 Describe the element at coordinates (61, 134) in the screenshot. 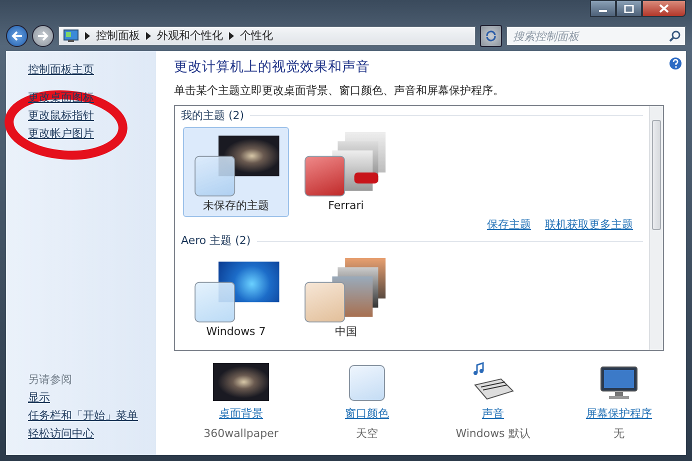

I see `sidebar-link: 更改帐户图片` at that location.